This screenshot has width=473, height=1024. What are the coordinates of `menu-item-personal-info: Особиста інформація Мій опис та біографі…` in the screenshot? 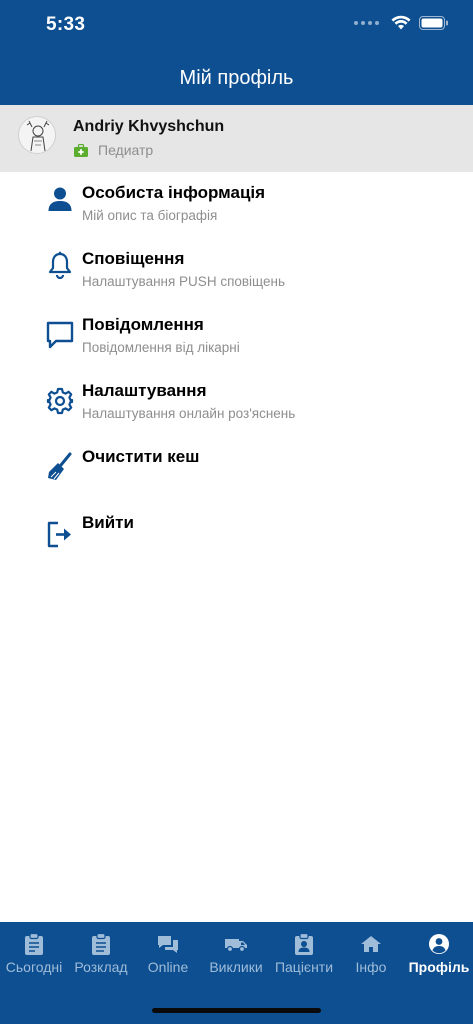 It's located at (236, 213).